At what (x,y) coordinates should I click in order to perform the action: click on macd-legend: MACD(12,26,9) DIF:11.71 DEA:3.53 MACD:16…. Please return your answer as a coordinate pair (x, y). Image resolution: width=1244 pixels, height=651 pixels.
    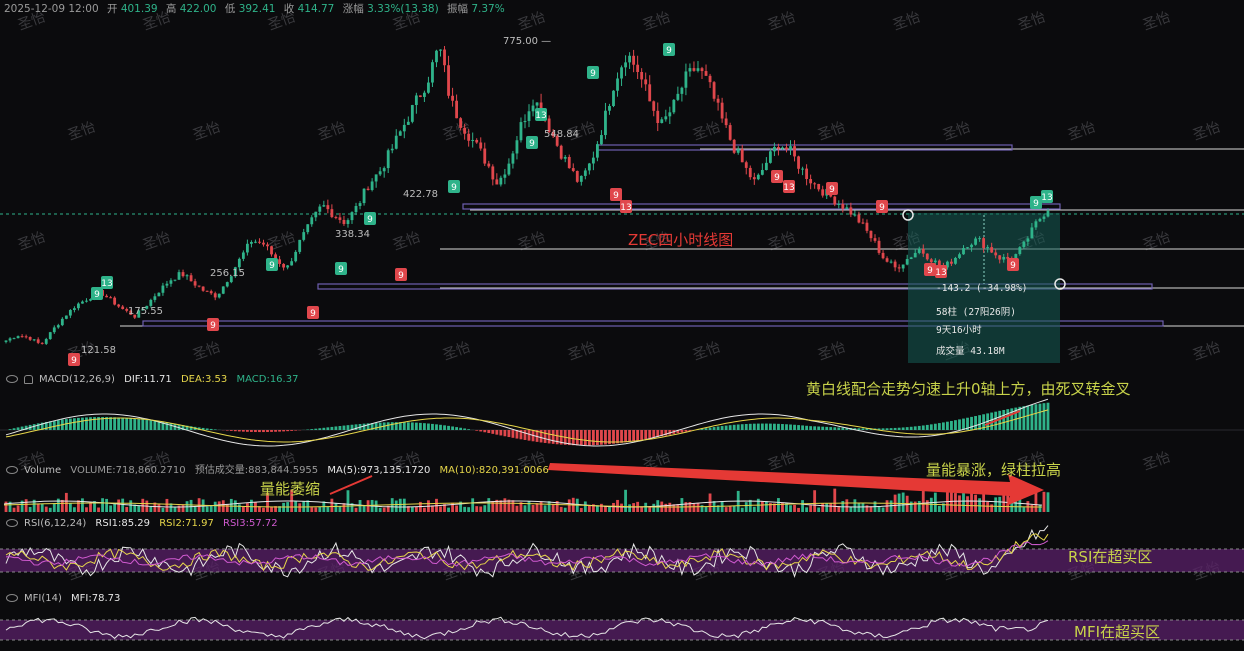
    Looking at the image, I should click on (154, 379).